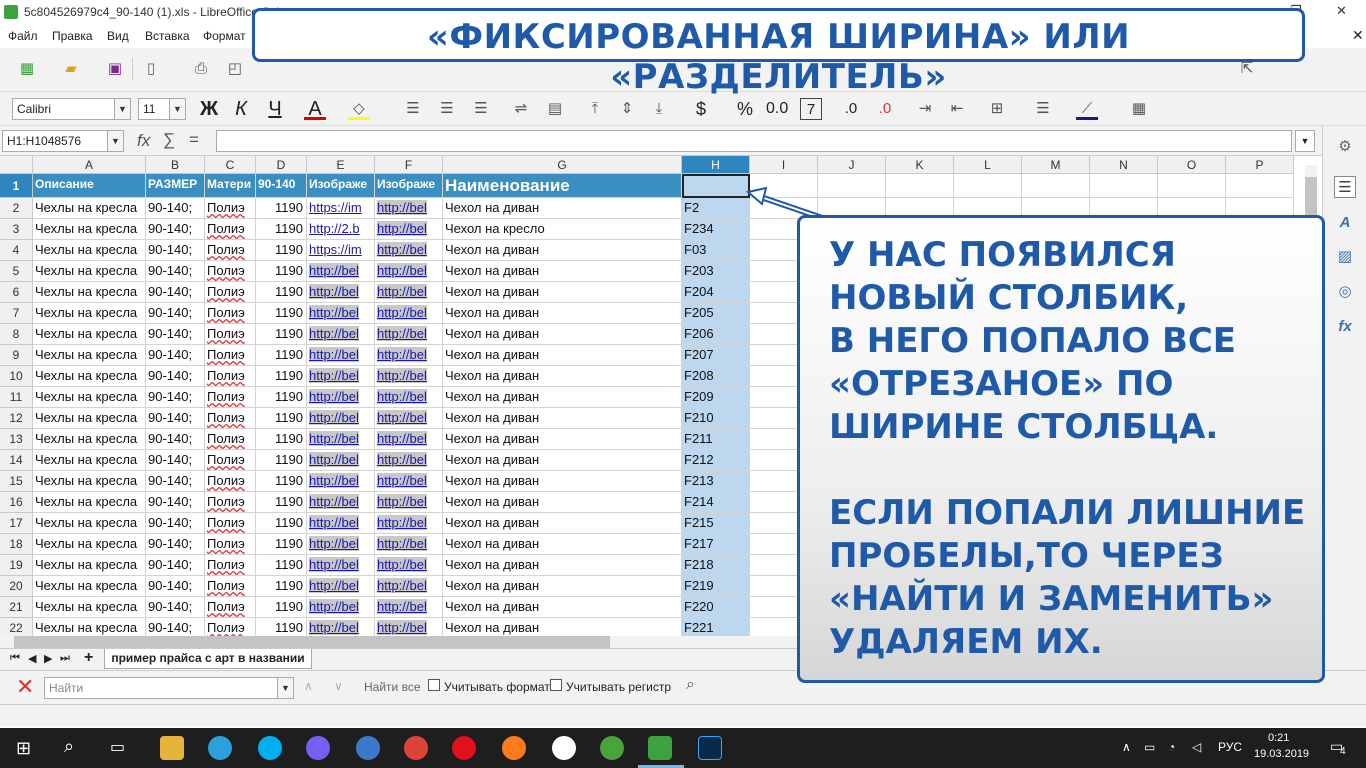  What do you see at coordinates (690, 685) in the screenshot?
I see `find-replace-icon: ⌕` at bounding box center [690, 685].